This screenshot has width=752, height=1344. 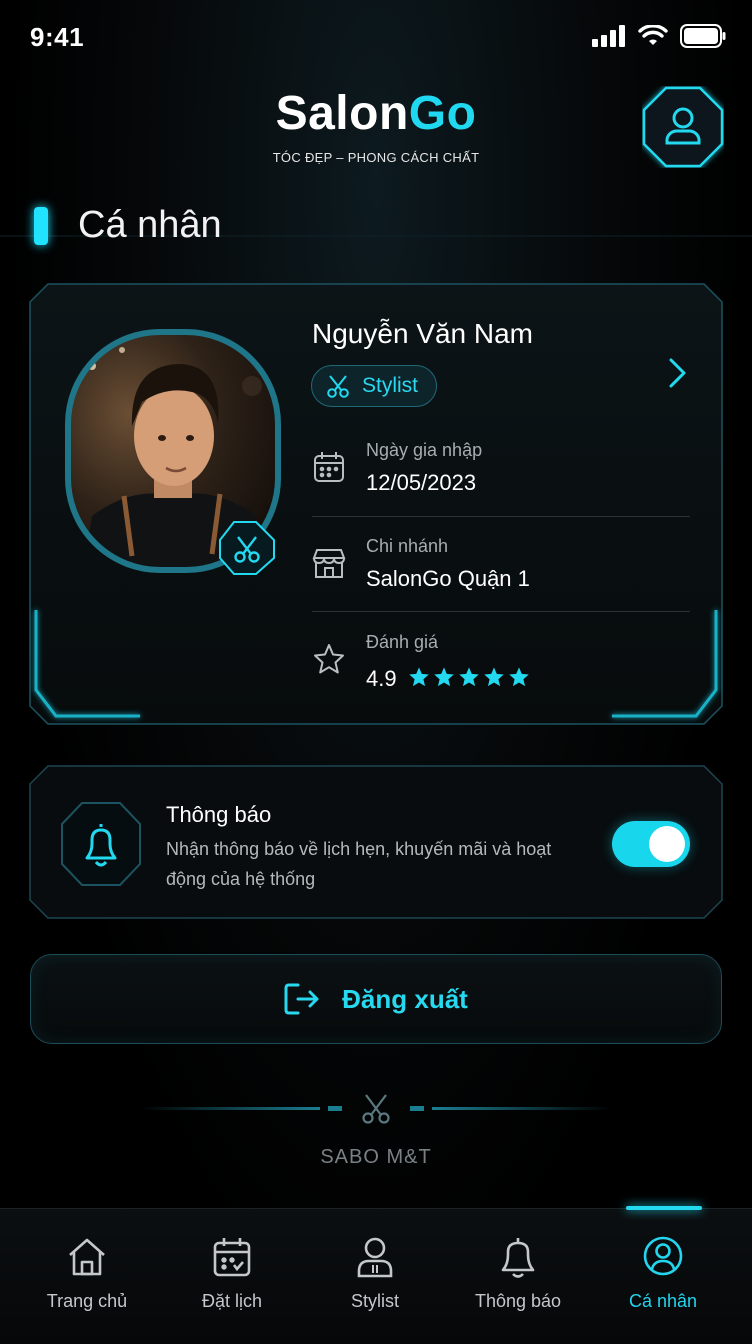 What do you see at coordinates (173, 451) in the screenshot?
I see `avatar` at bounding box center [173, 451].